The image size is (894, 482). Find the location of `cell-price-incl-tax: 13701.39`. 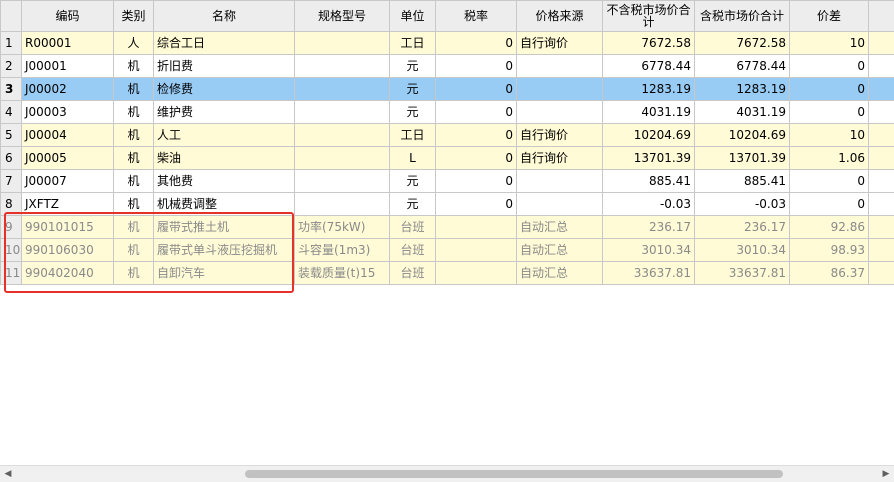

cell-price-incl-tax: 13701.39 is located at coordinates (742, 158).